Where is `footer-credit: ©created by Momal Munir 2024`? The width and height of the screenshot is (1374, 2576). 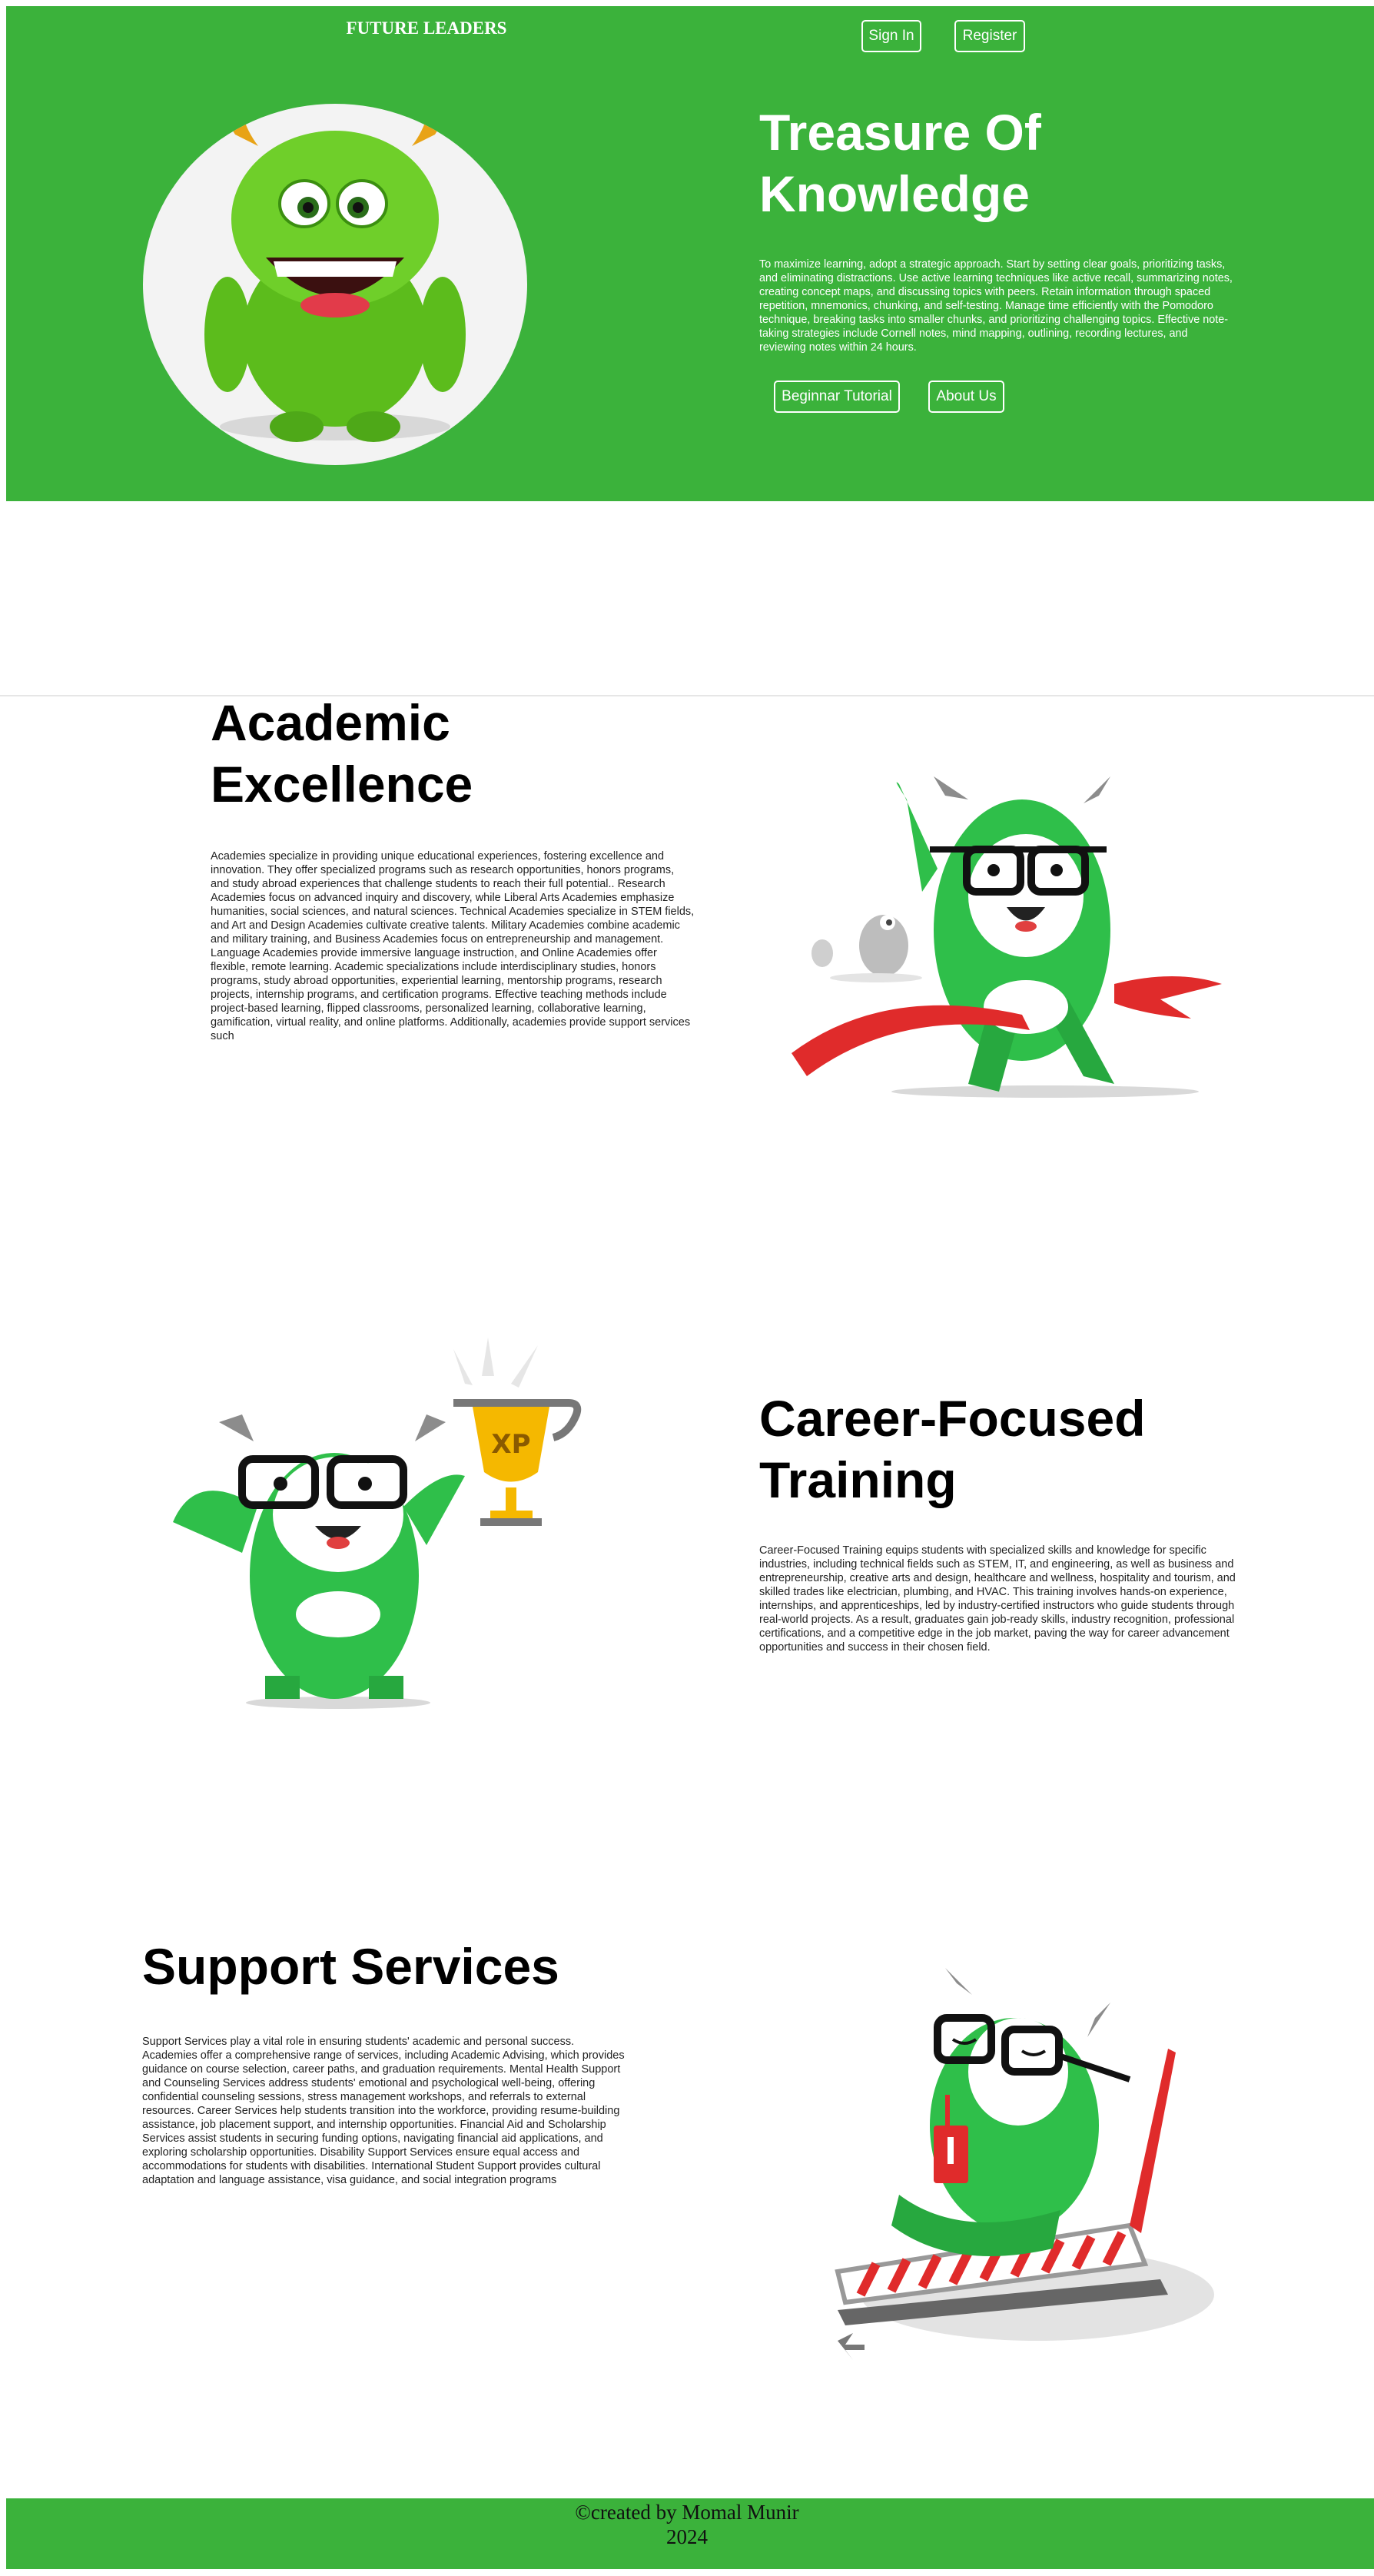
footer-credit: ©created by Momal Munir 2024 is located at coordinates (687, 2523).